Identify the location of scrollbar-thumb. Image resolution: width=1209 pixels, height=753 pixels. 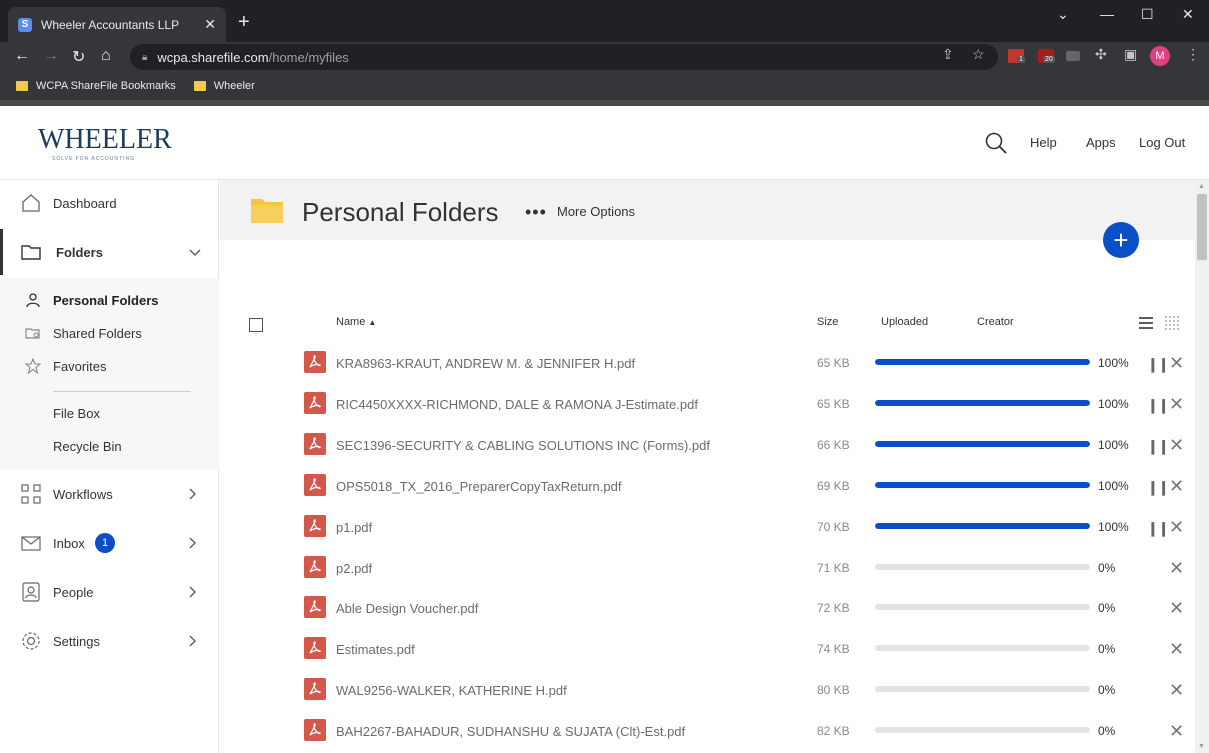
(1202, 227).